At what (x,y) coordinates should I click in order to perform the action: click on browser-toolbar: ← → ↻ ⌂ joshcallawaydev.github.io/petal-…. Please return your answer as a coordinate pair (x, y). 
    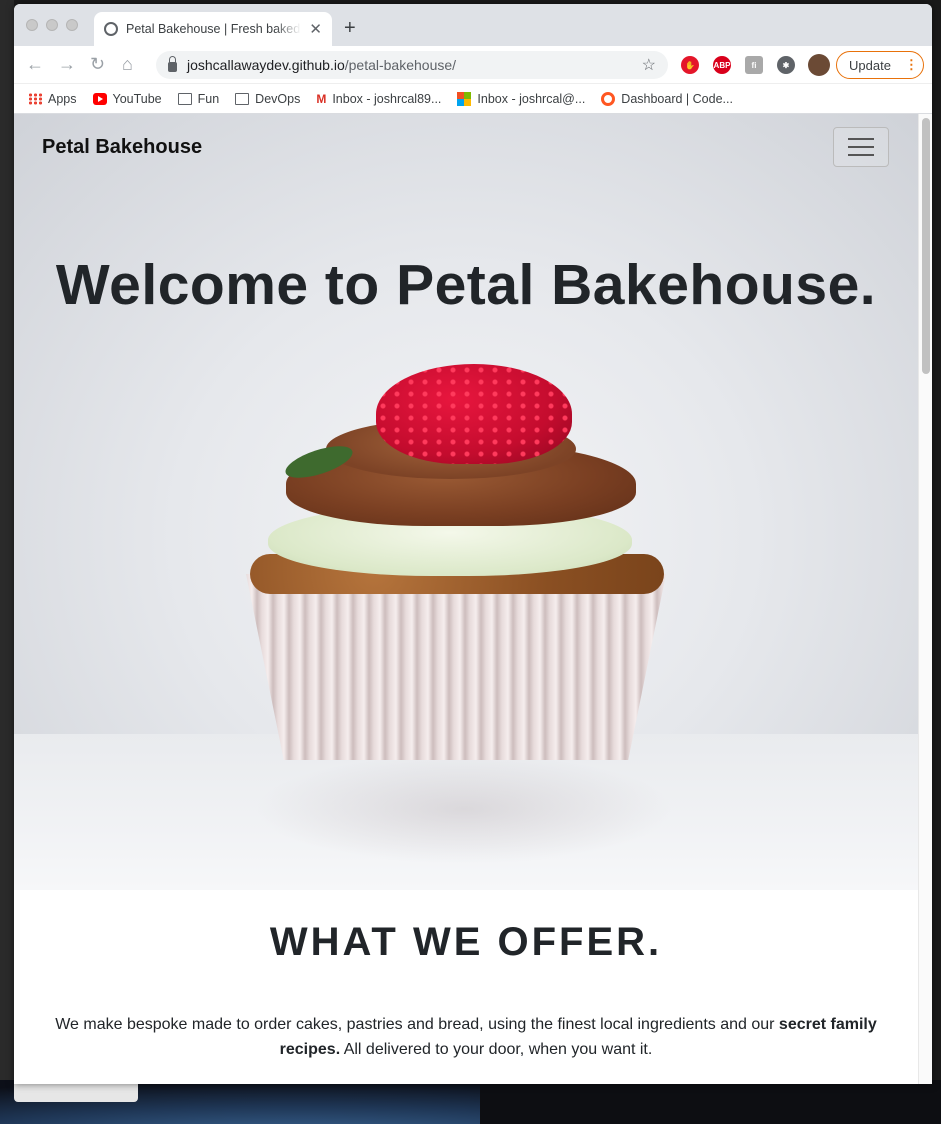
    Looking at the image, I should click on (473, 65).